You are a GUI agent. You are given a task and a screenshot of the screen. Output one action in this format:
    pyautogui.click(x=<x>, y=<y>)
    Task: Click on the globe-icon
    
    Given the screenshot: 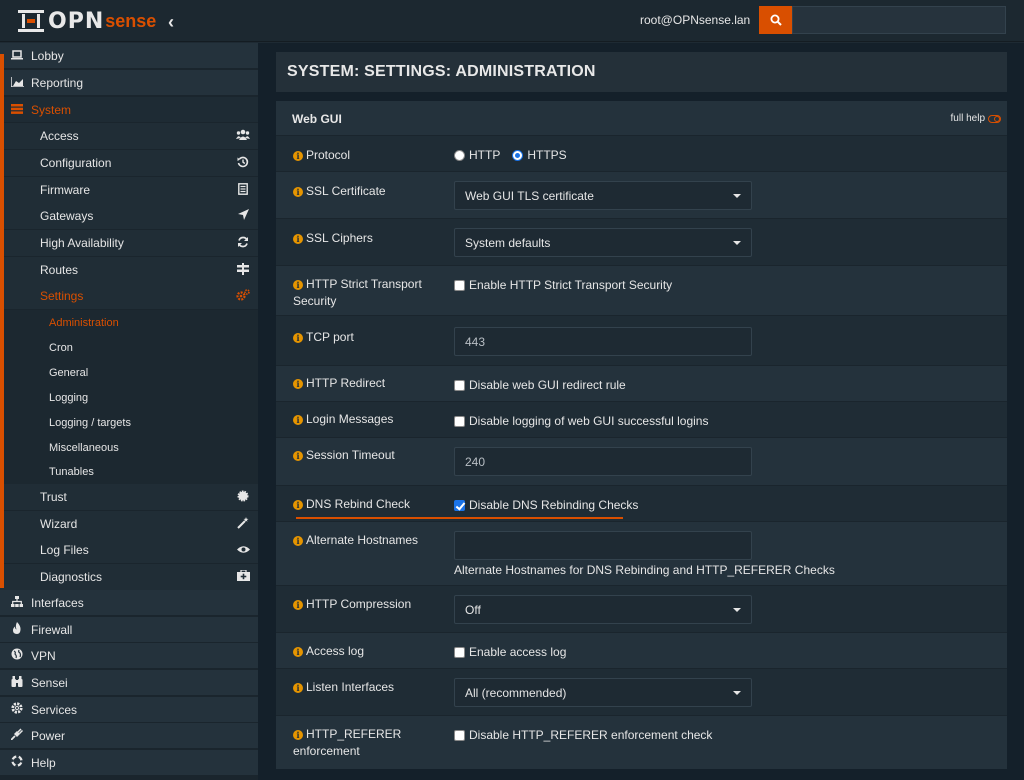 What is the action you would take?
    pyautogui.click(x=17, y=655)
    